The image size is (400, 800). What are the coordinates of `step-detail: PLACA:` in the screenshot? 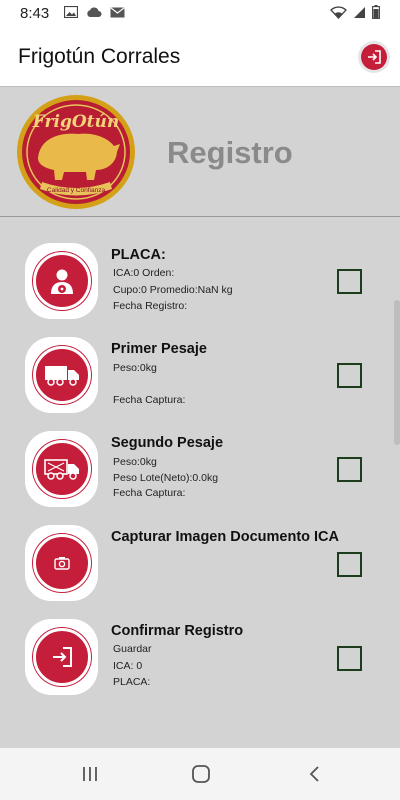 It's located at (132, 682).